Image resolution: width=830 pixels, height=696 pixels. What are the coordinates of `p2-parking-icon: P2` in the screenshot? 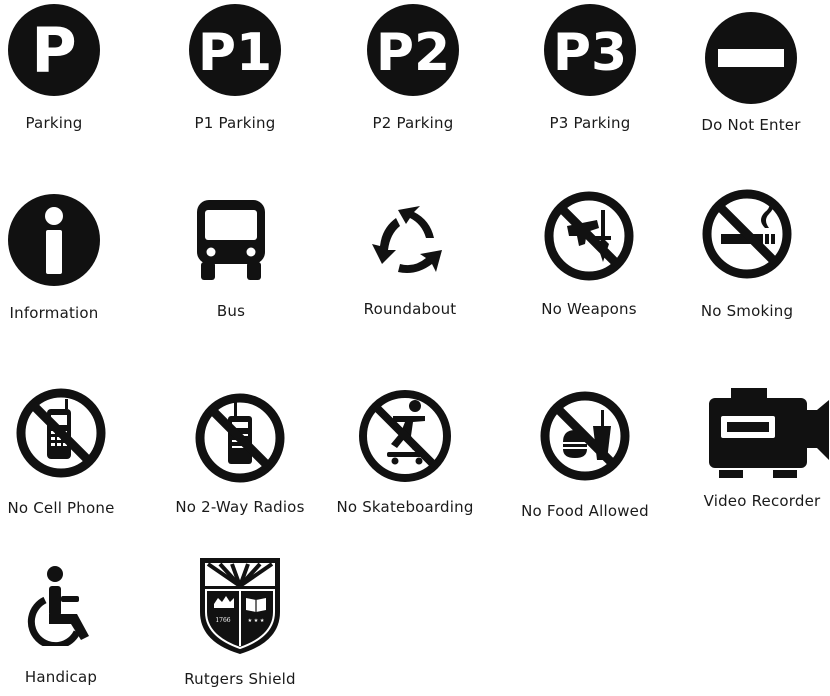 It's located at (413, 50).